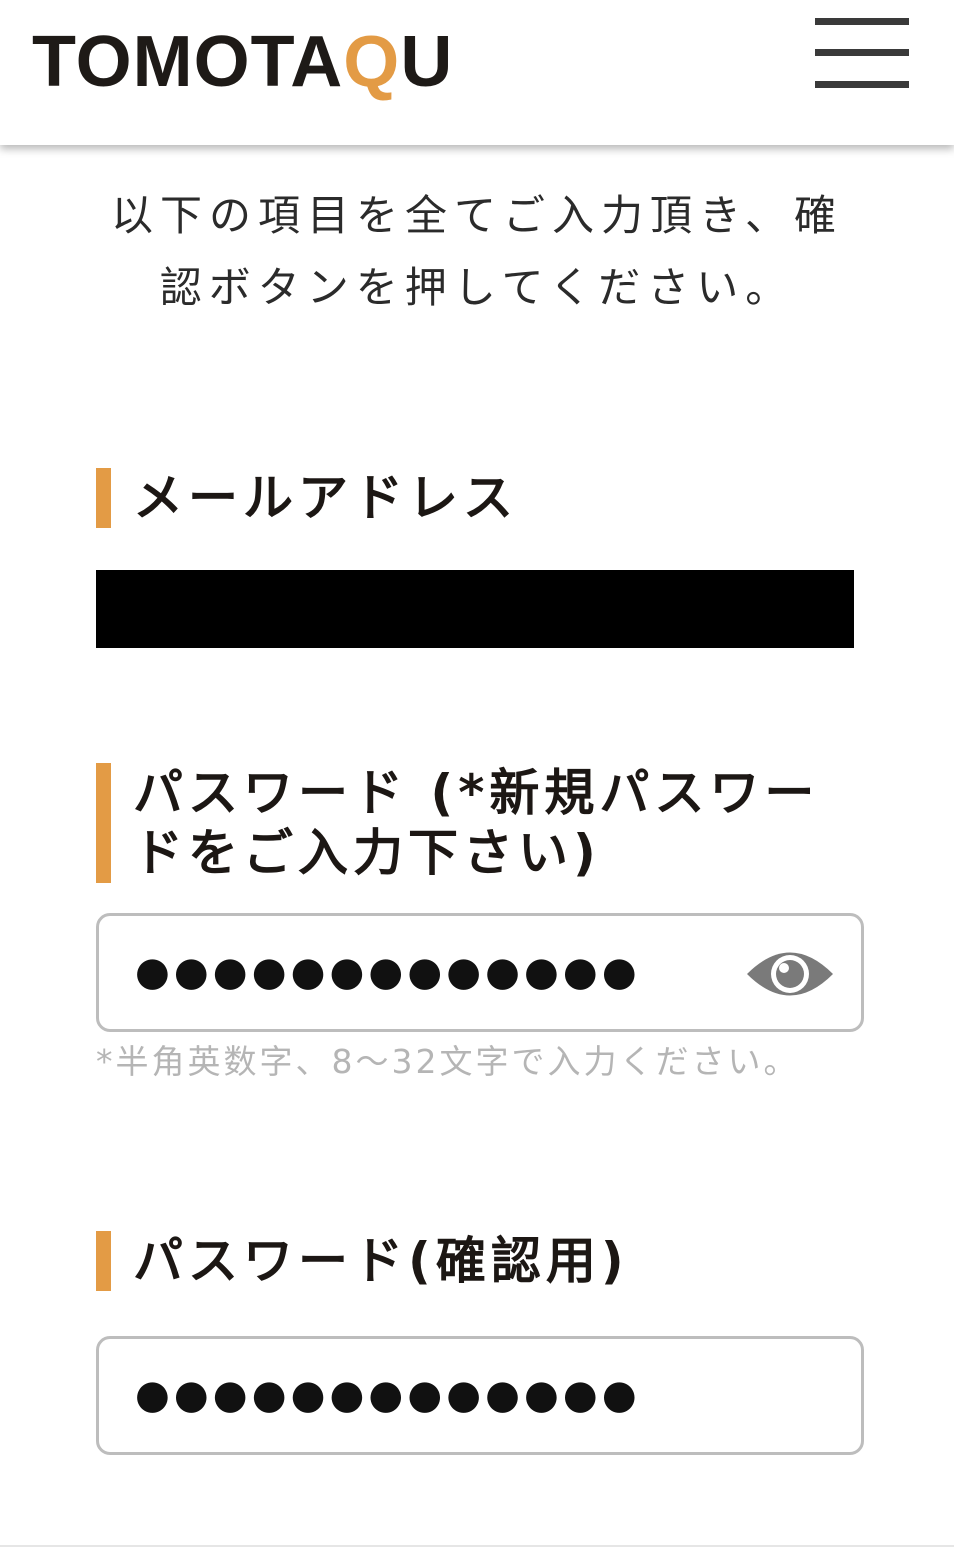 This screenshot has height=1552, width=954. I want to click on password-confirm-masked-value: ●●●●●●●●●●●●●, so click(388, 1395).